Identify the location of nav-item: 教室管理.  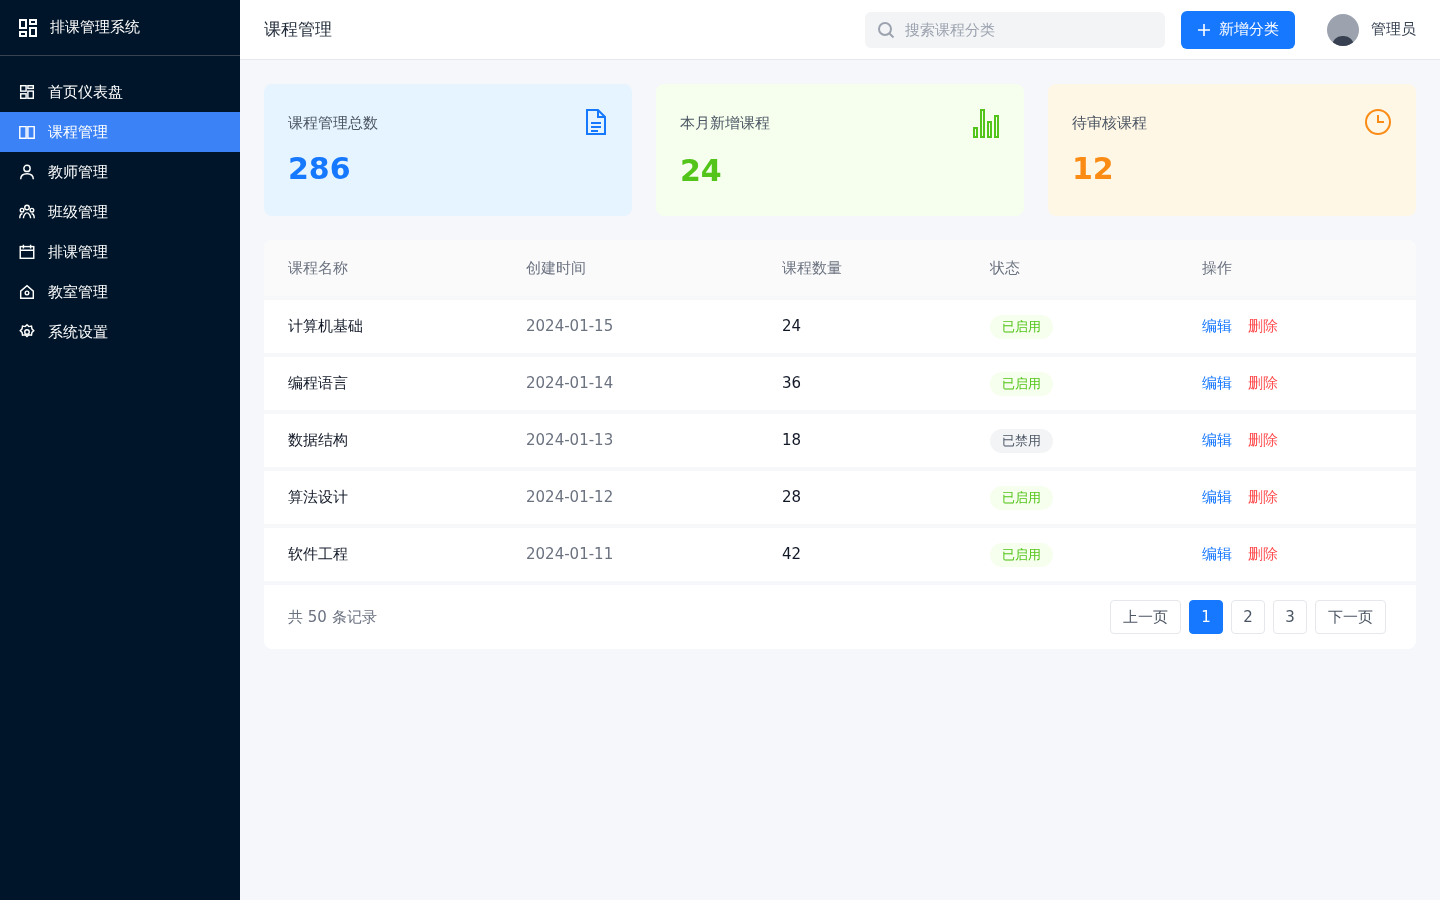
(120, 292).